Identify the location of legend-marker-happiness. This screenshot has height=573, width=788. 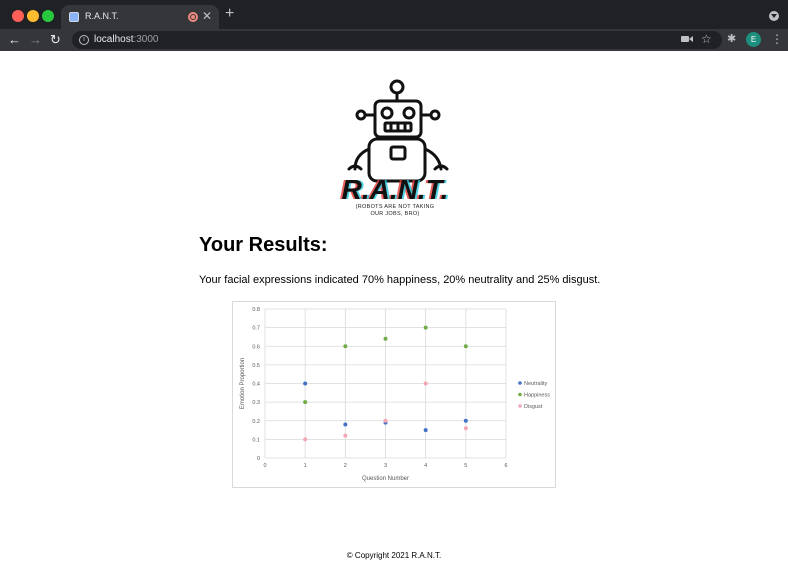
(520, 394).